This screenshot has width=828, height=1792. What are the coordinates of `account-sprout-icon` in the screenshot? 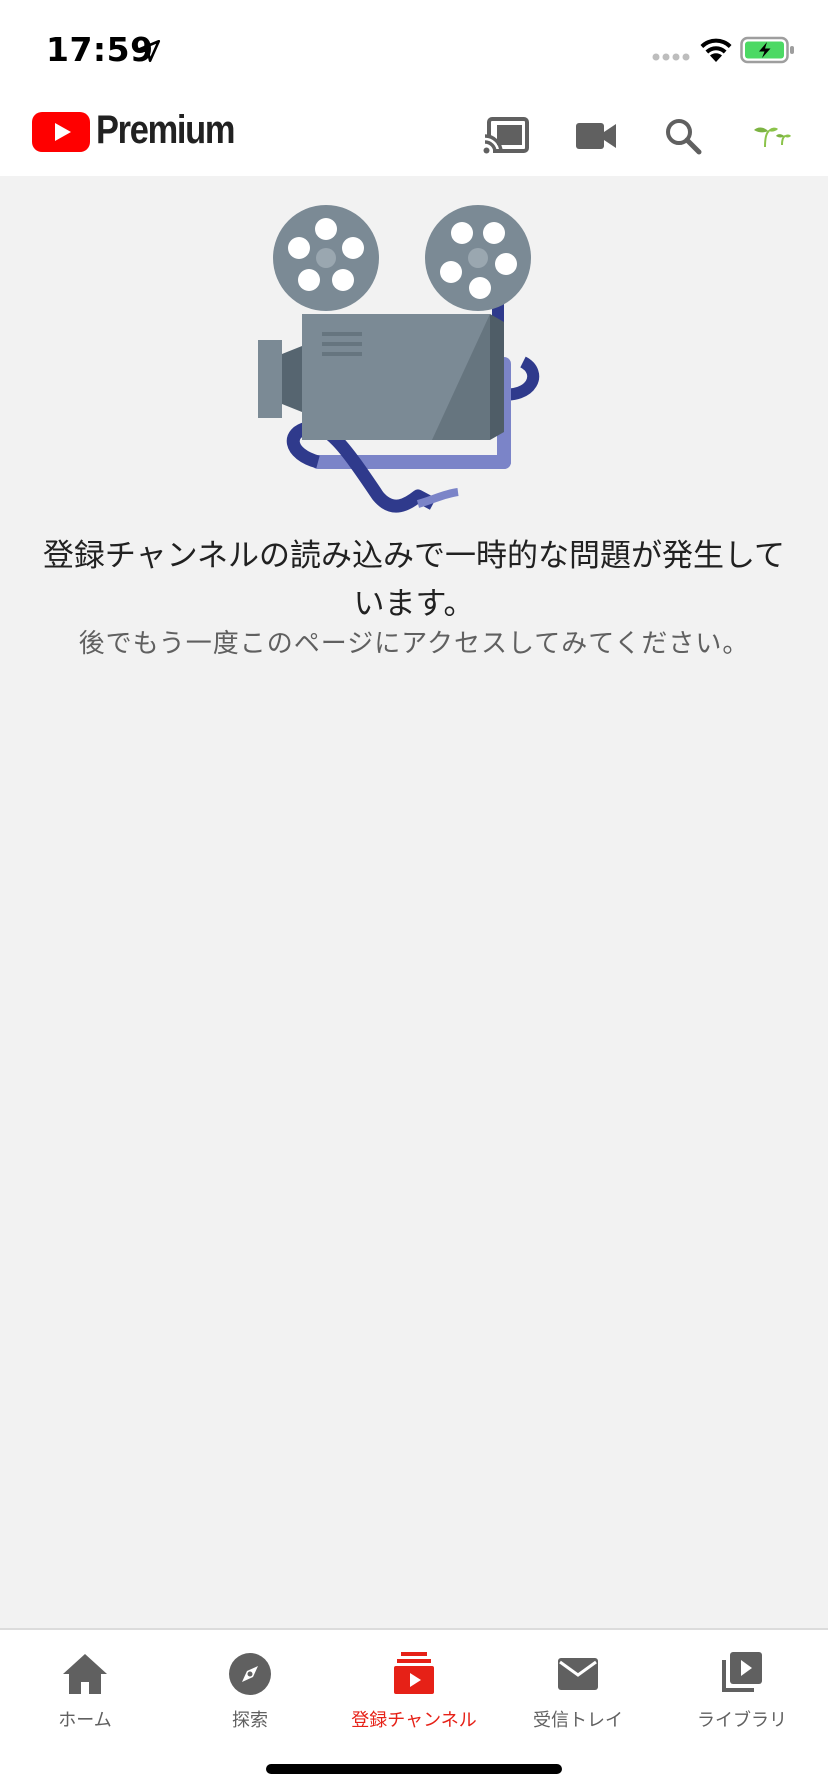 It's located at (772, 137).